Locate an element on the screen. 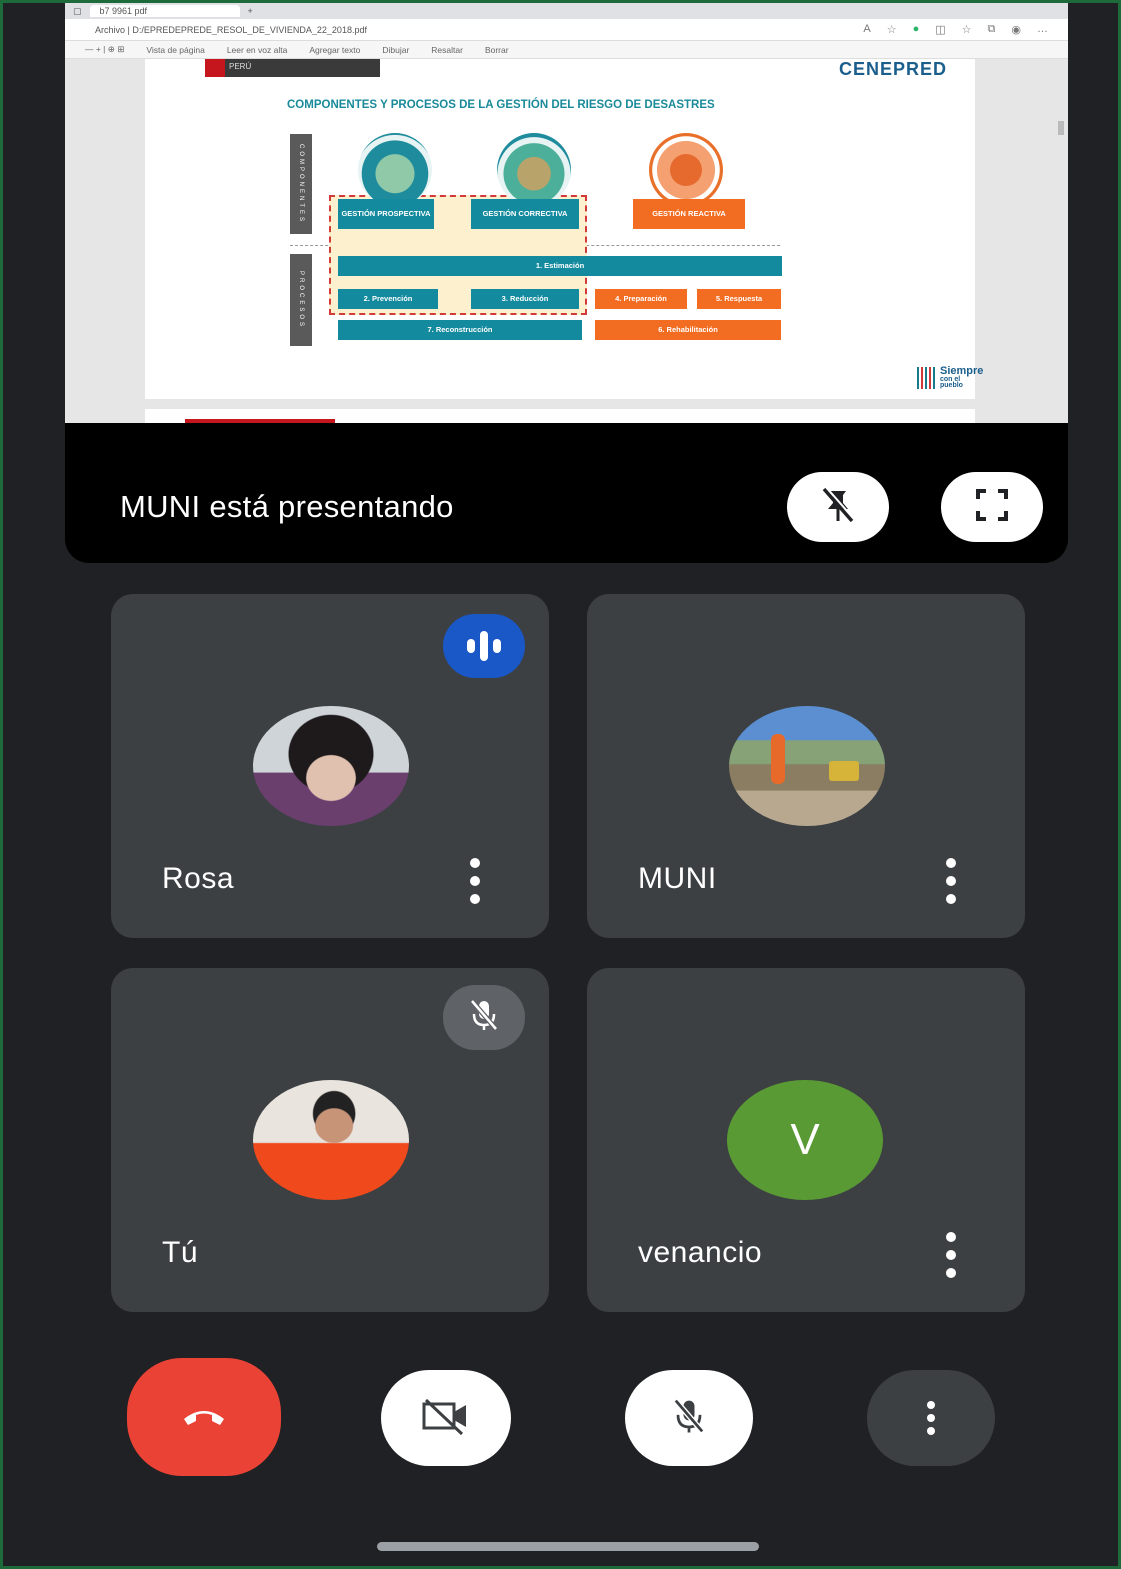 This screenshot has width=1121, height=1569. pdf-scrollbar is located at coordinates (1061, 128).